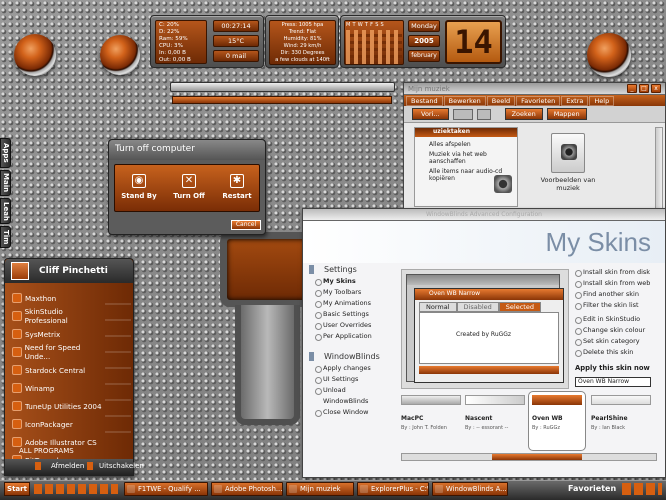  Describe the element at coordinates (17, 406) in the screenshot. I see `tuneup-icon` at that location.